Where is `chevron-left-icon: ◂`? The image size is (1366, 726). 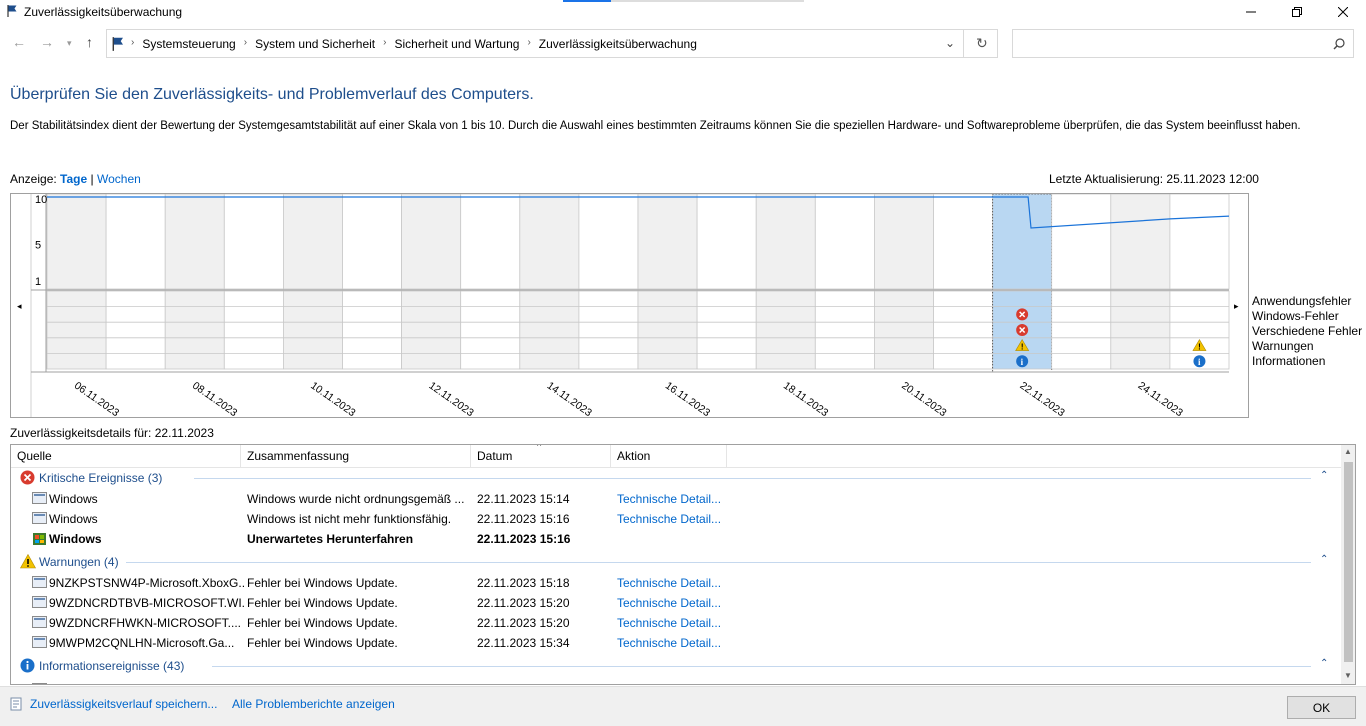
chevron-left-icon: ◂ is located at coordinates (19, 306).